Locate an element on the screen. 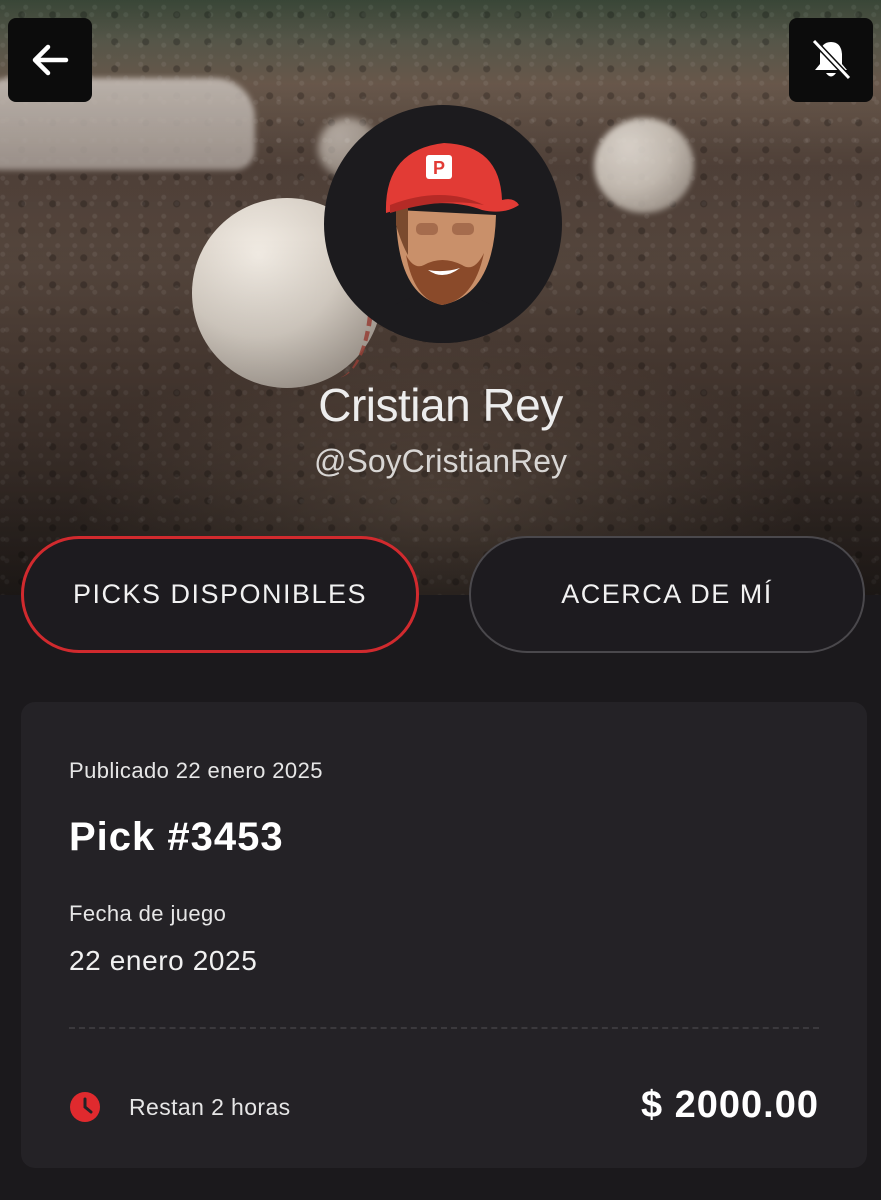 The height and width of the screenshot is (1200, 881). tab-acerca-de-mi: ACERCA DE MÍ is located at coordinates (667, 594).